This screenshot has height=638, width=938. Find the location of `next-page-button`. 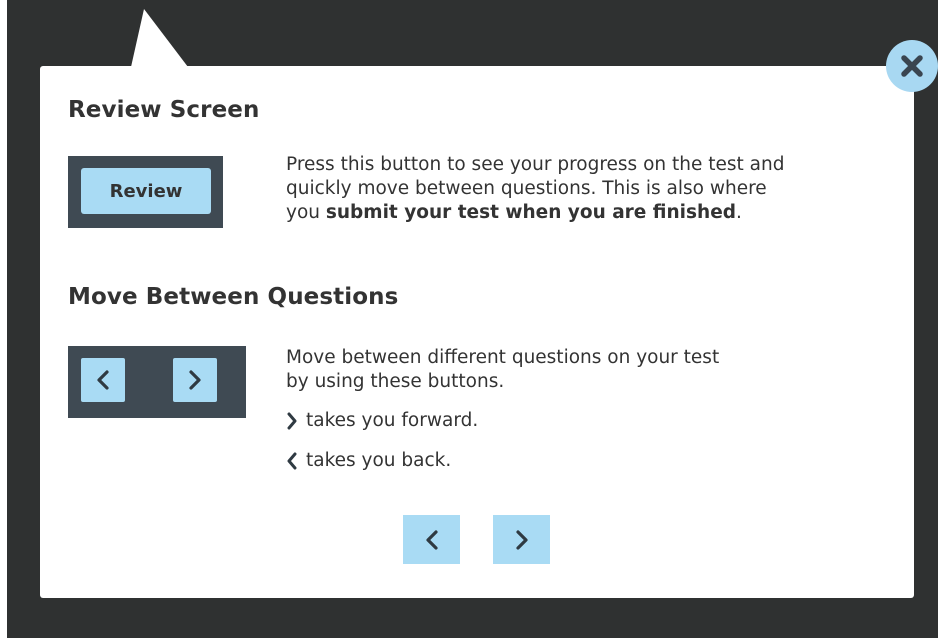

next-page-button is located at coordinates (521, 539).